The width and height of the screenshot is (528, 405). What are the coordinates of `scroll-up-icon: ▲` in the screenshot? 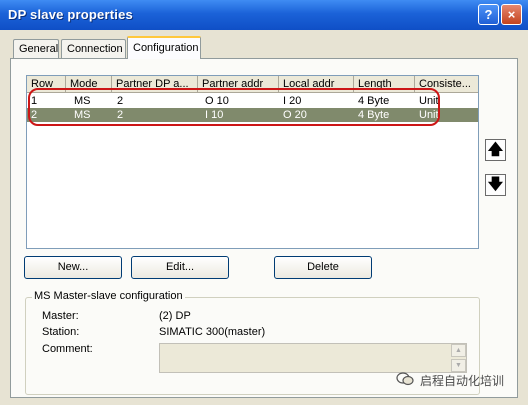 It's located at (458, 350).